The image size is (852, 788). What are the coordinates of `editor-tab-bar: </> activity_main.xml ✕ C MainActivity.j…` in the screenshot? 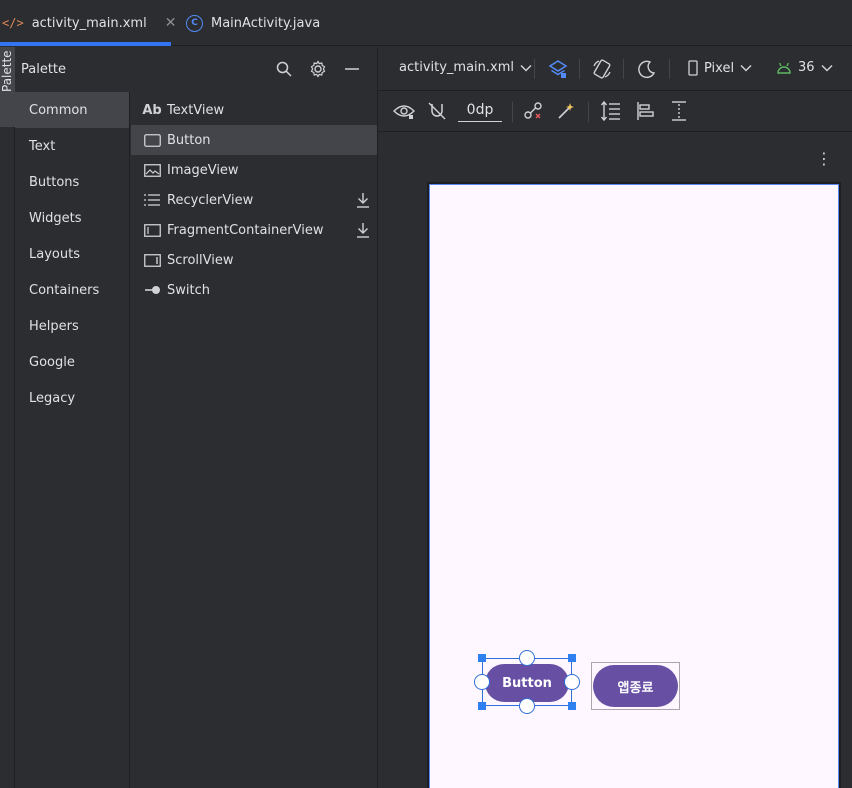 It's located at (426, 23).